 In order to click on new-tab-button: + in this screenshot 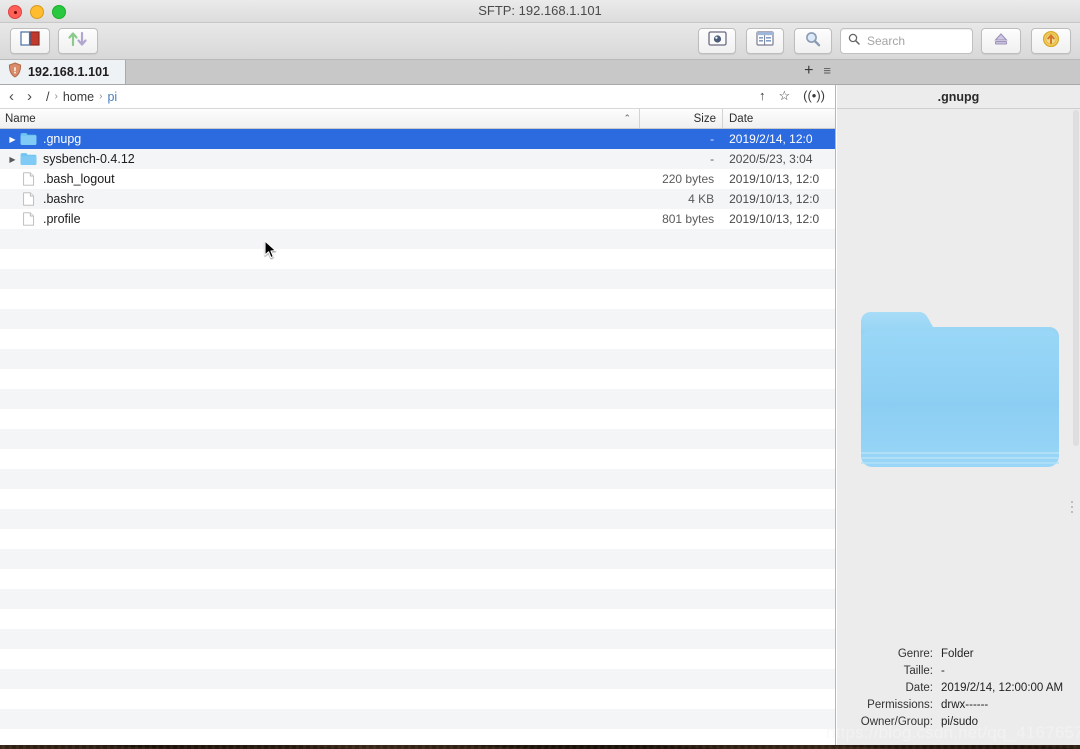, I will do `click(808, 71)`.